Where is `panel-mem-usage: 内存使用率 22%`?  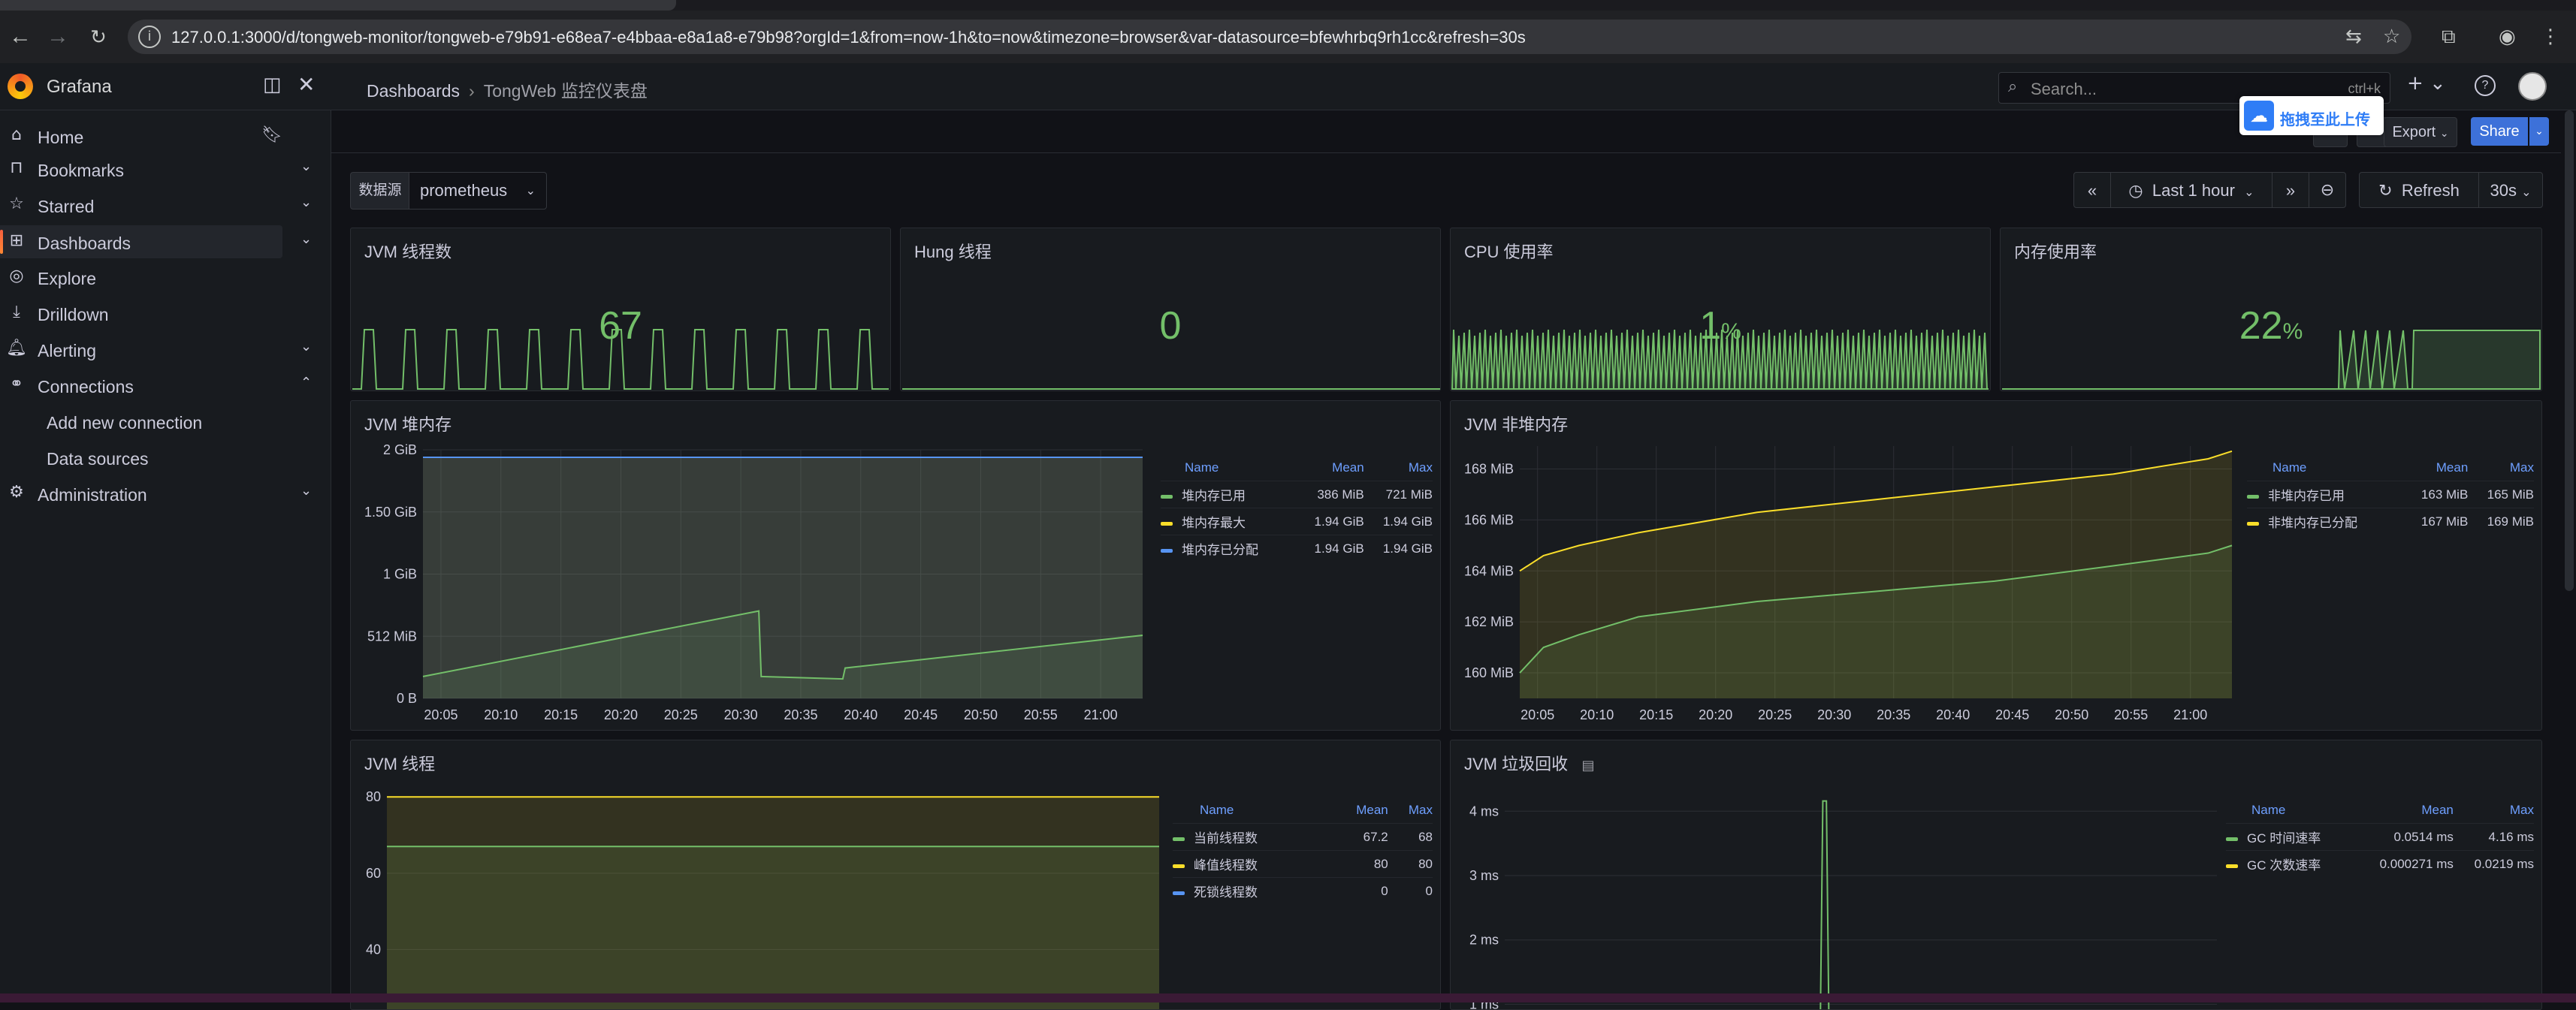 panel-mem-usage: 内存使用率 22% is located at coordinates (2271, 309).